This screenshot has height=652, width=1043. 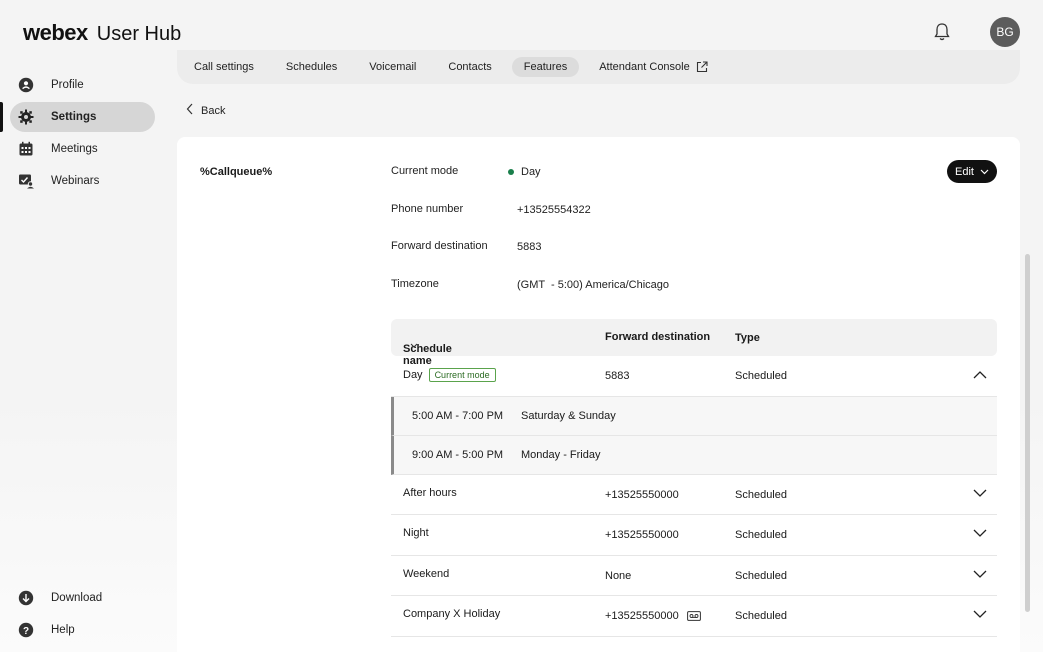 What do you see at coordinates (426, 574) in the screenshot?
I see `schedule-name-cell: Weekend` at bounding box center [426, 574].